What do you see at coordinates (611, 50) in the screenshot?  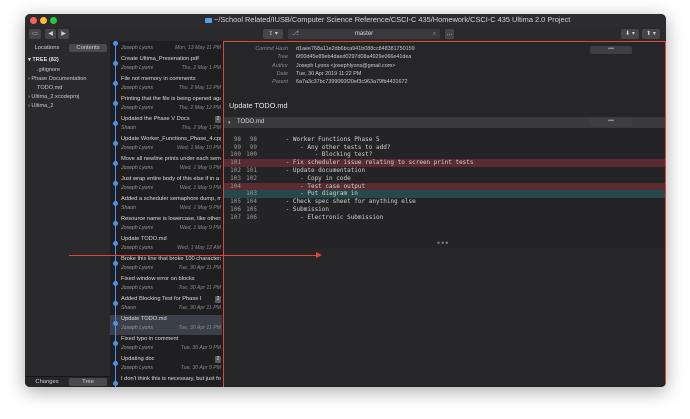 I see `commit-actions-button: •••` at bounding box center [611, 50].